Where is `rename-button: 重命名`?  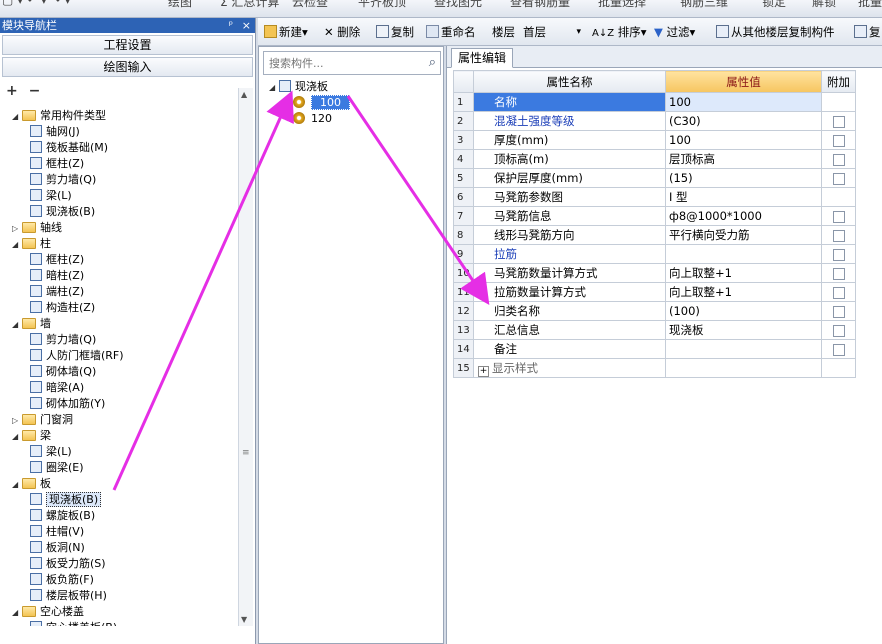
rename-button: 重命名 is located at coordinates (451, 32).